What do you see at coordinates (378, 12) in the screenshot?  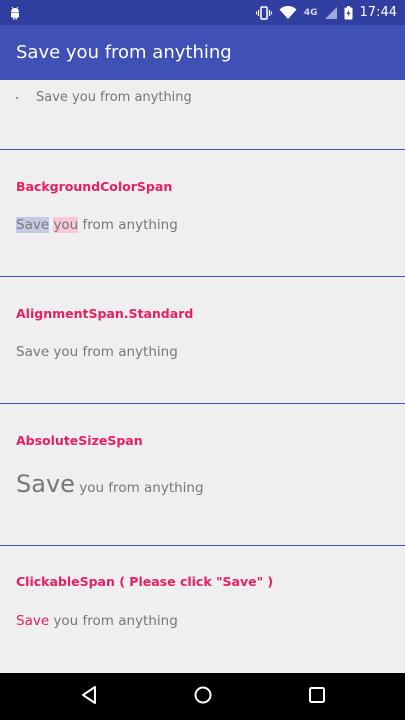 I see `status-time: 17:44` at bounding box center [378, 12].